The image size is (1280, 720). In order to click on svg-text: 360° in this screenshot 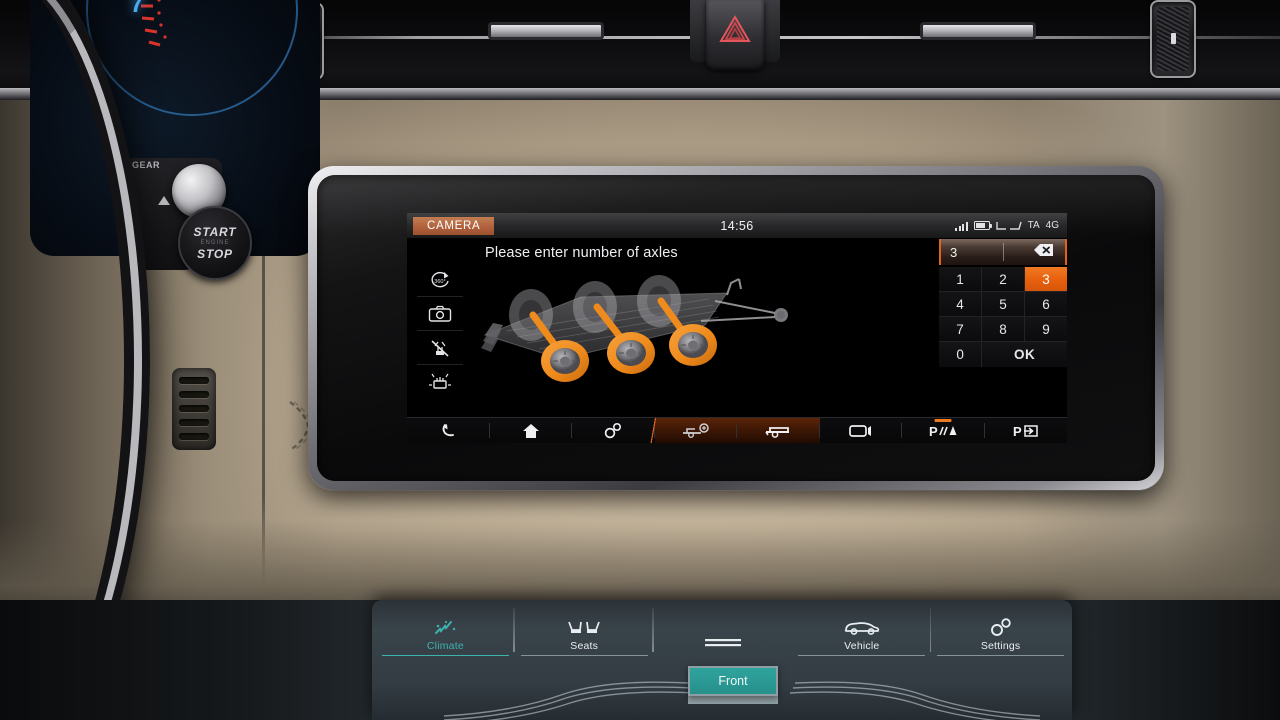, I will do `click(439, 282)`.